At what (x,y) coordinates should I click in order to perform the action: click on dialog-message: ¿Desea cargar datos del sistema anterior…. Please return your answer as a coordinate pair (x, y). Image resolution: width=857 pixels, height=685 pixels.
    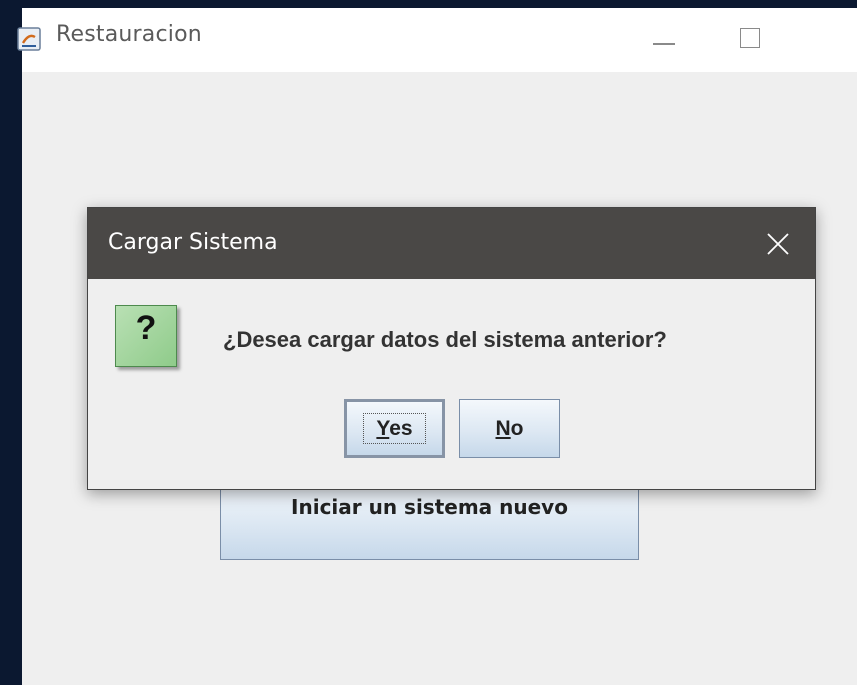
    Looking at the image, I should click on (445, 339).